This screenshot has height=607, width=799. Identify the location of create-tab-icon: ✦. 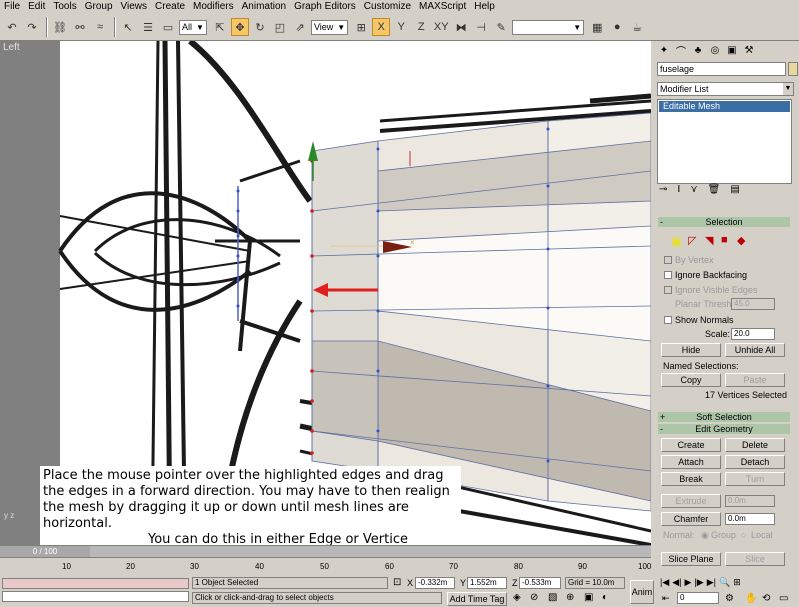
(664, 50).